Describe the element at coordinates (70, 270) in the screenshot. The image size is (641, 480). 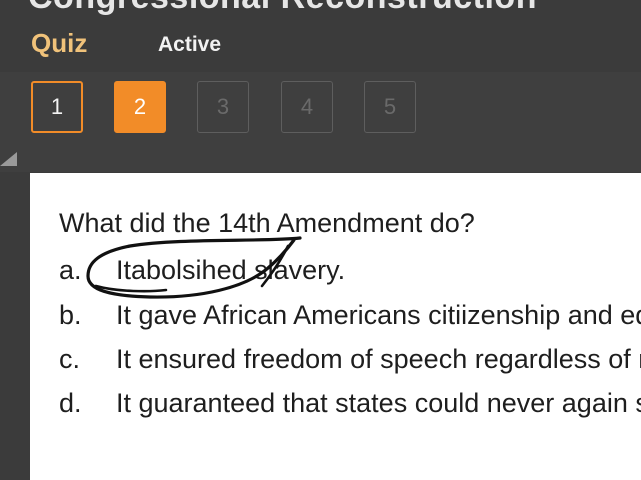
I see `answer-letter: a.` at that location.